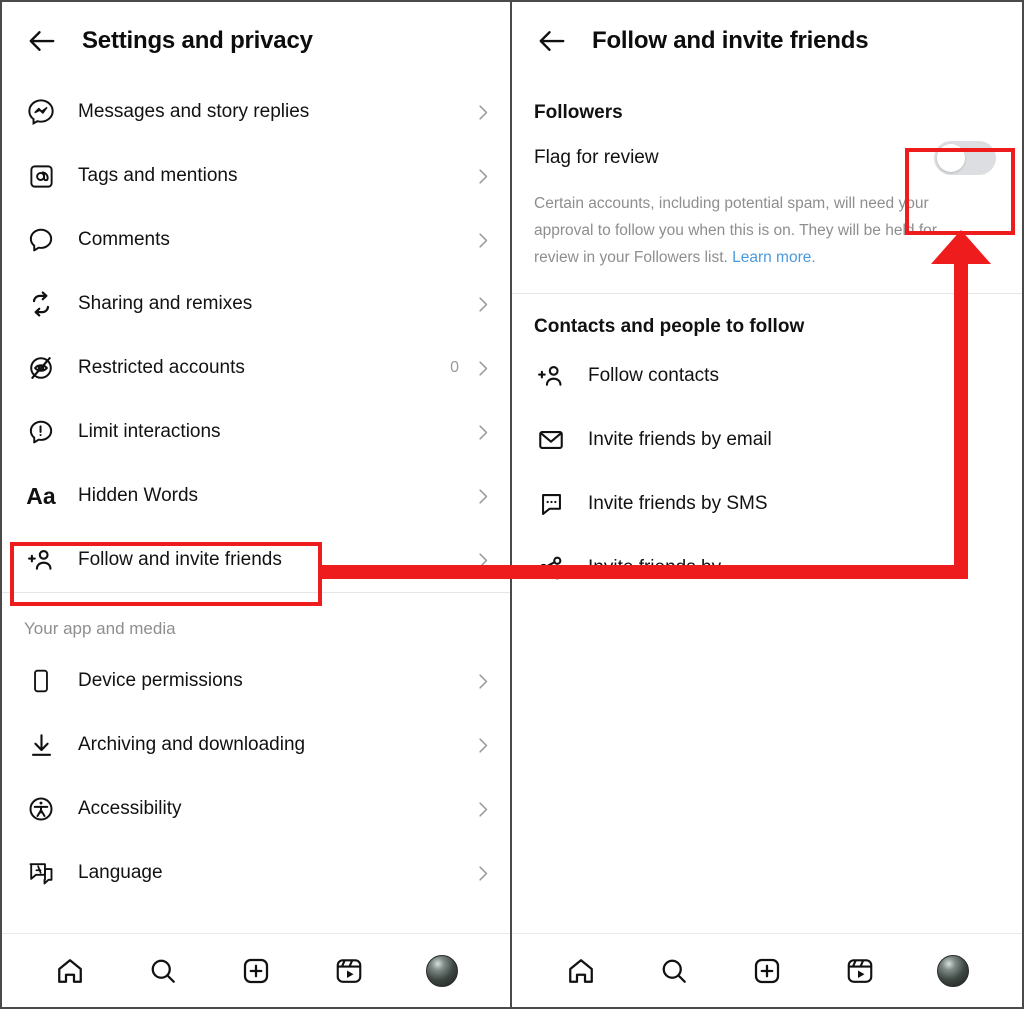 This screenshot has height=1009, width=1024. Describe the element at coordinates (41, 240) in the screenshot. I see `comment-bubble-icon` at that location.